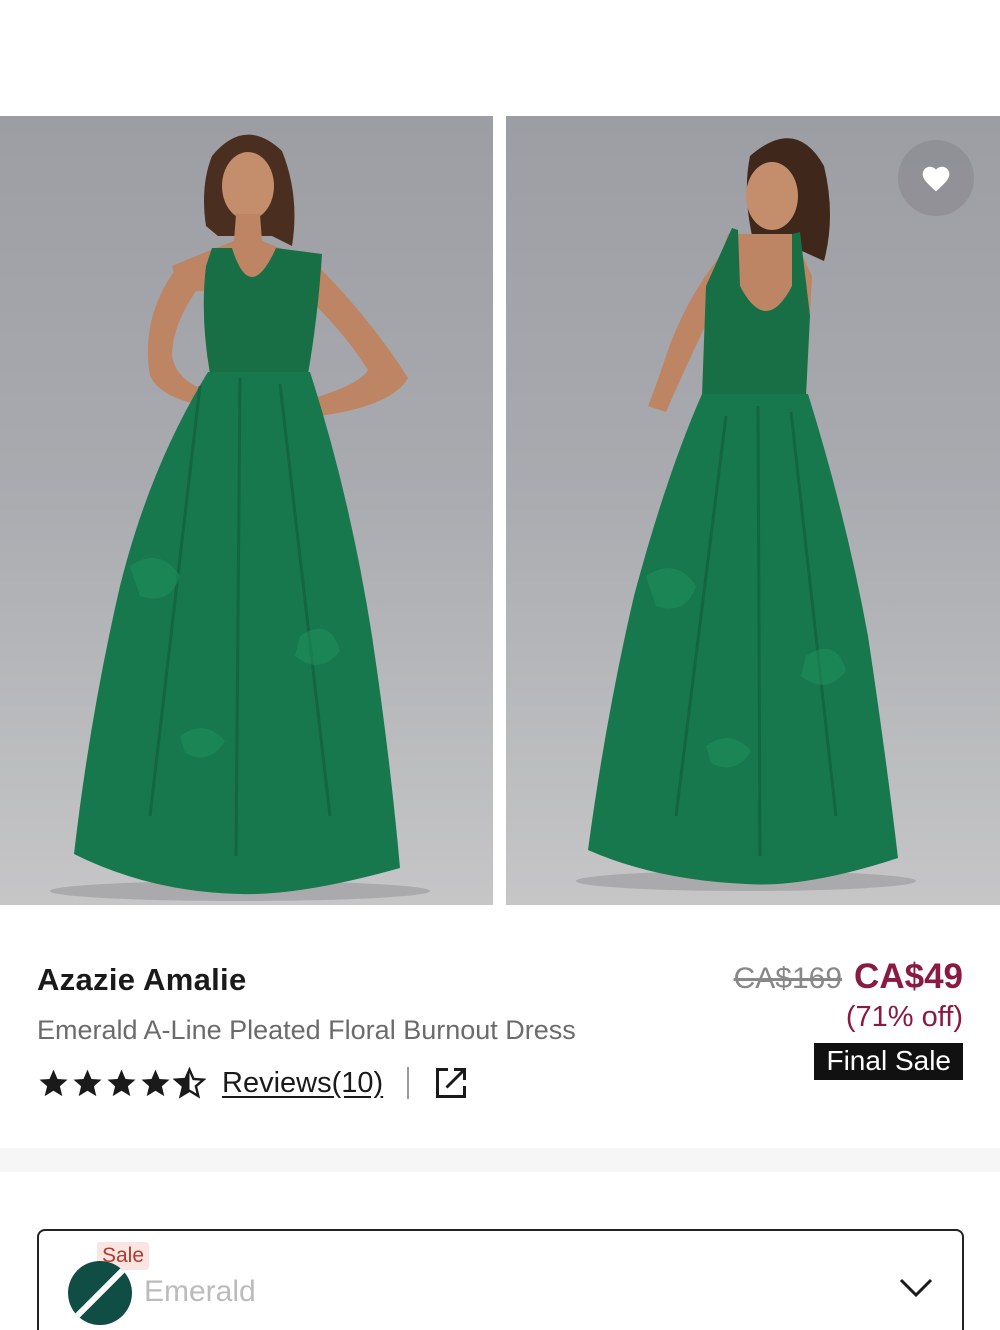  Describe the element at coordinates (500, 1160) in the screenshot. I see `section-divider` at that location.